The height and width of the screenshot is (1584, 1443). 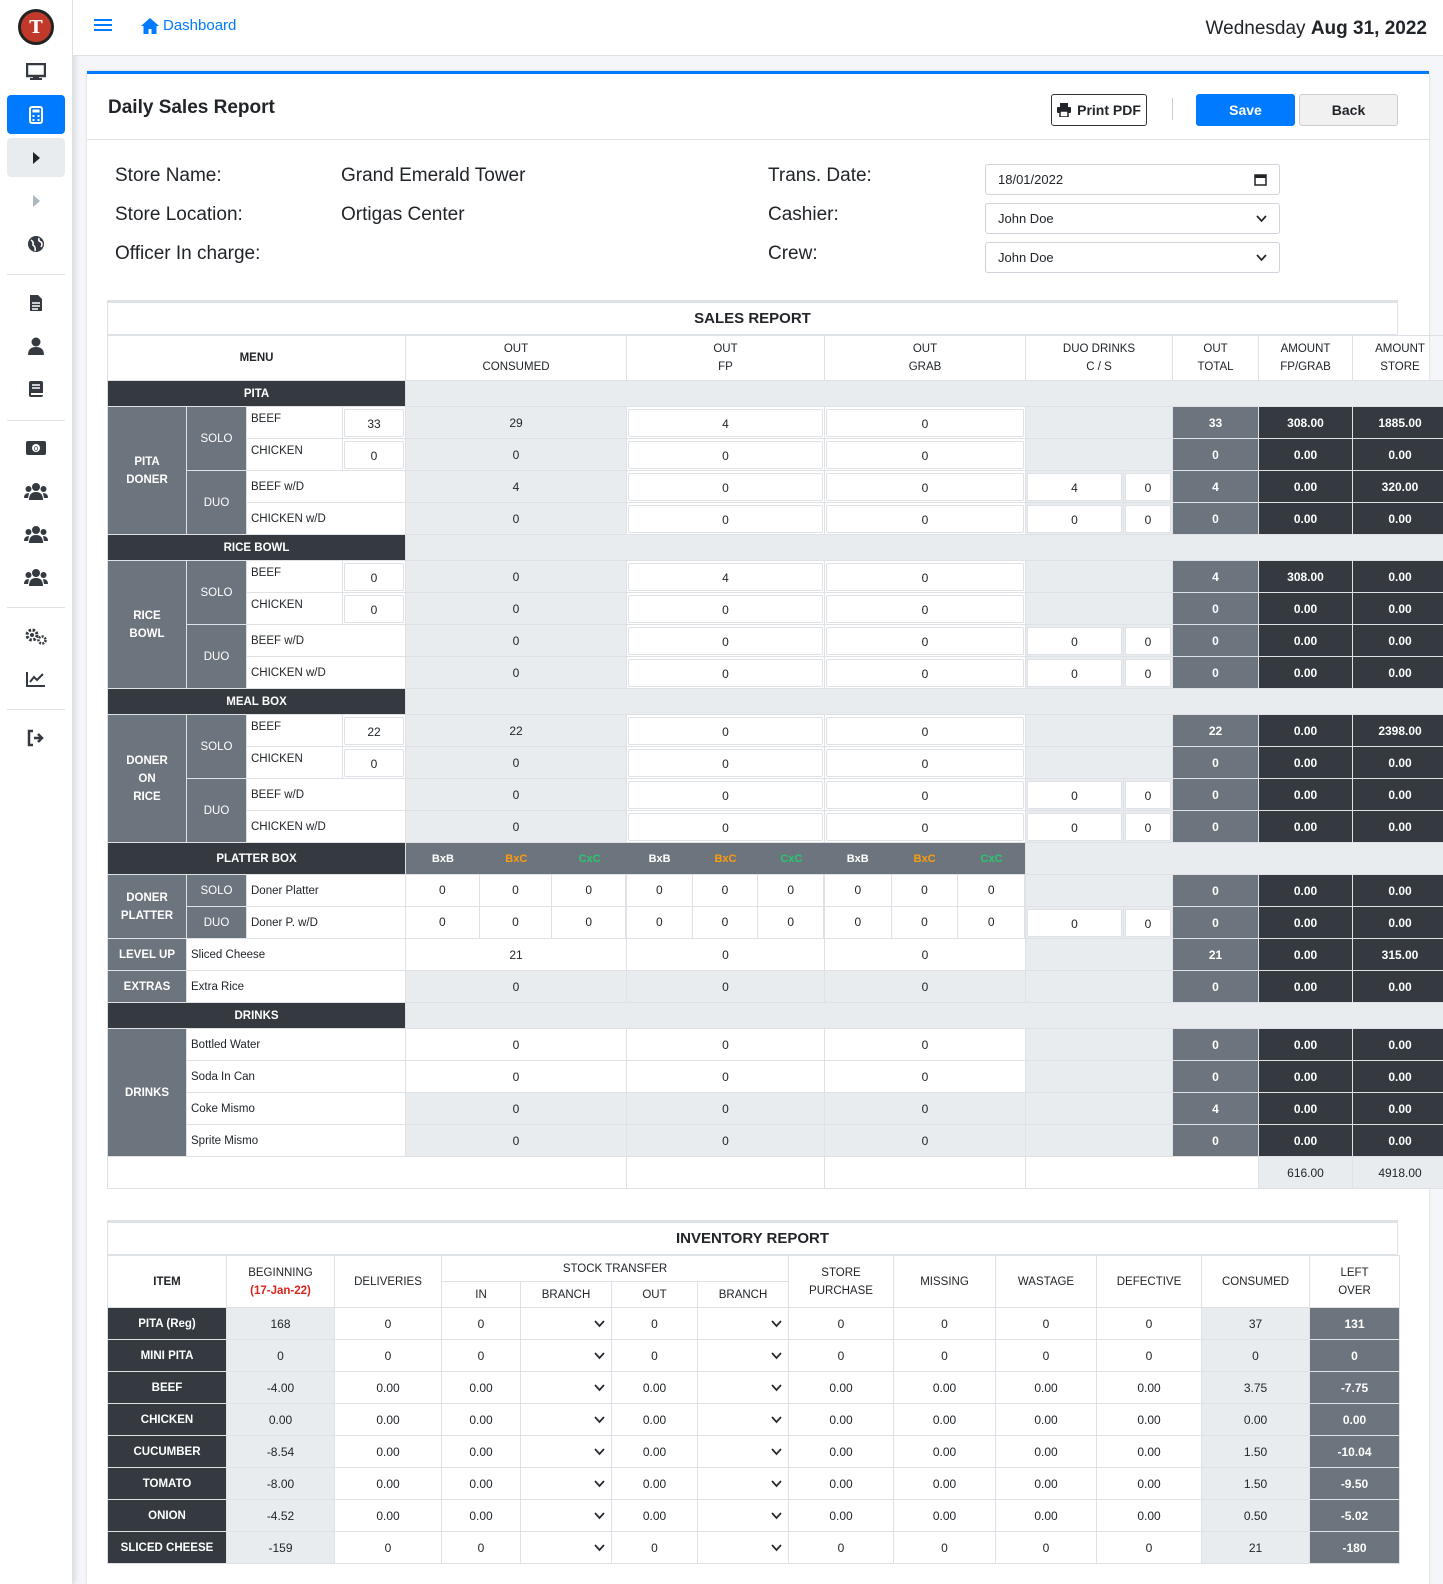 What do you see at coordinates (1074, 486) in the screenshot?
I see `duo-c-input: 4` at bounding box center [1074, 486].